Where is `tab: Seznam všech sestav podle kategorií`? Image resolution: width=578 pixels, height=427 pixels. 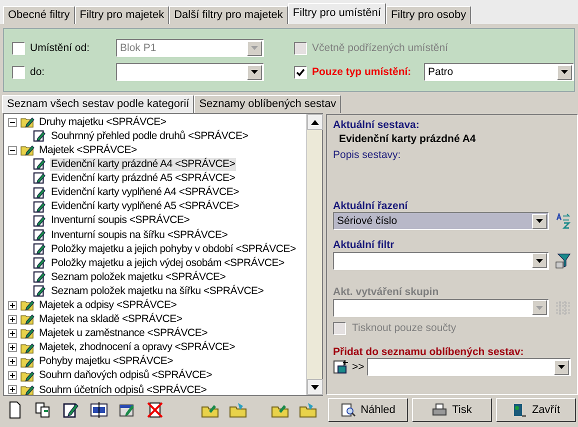 tab: Seznam všech sestav podle kategorií is located at coordinates (98, 104).